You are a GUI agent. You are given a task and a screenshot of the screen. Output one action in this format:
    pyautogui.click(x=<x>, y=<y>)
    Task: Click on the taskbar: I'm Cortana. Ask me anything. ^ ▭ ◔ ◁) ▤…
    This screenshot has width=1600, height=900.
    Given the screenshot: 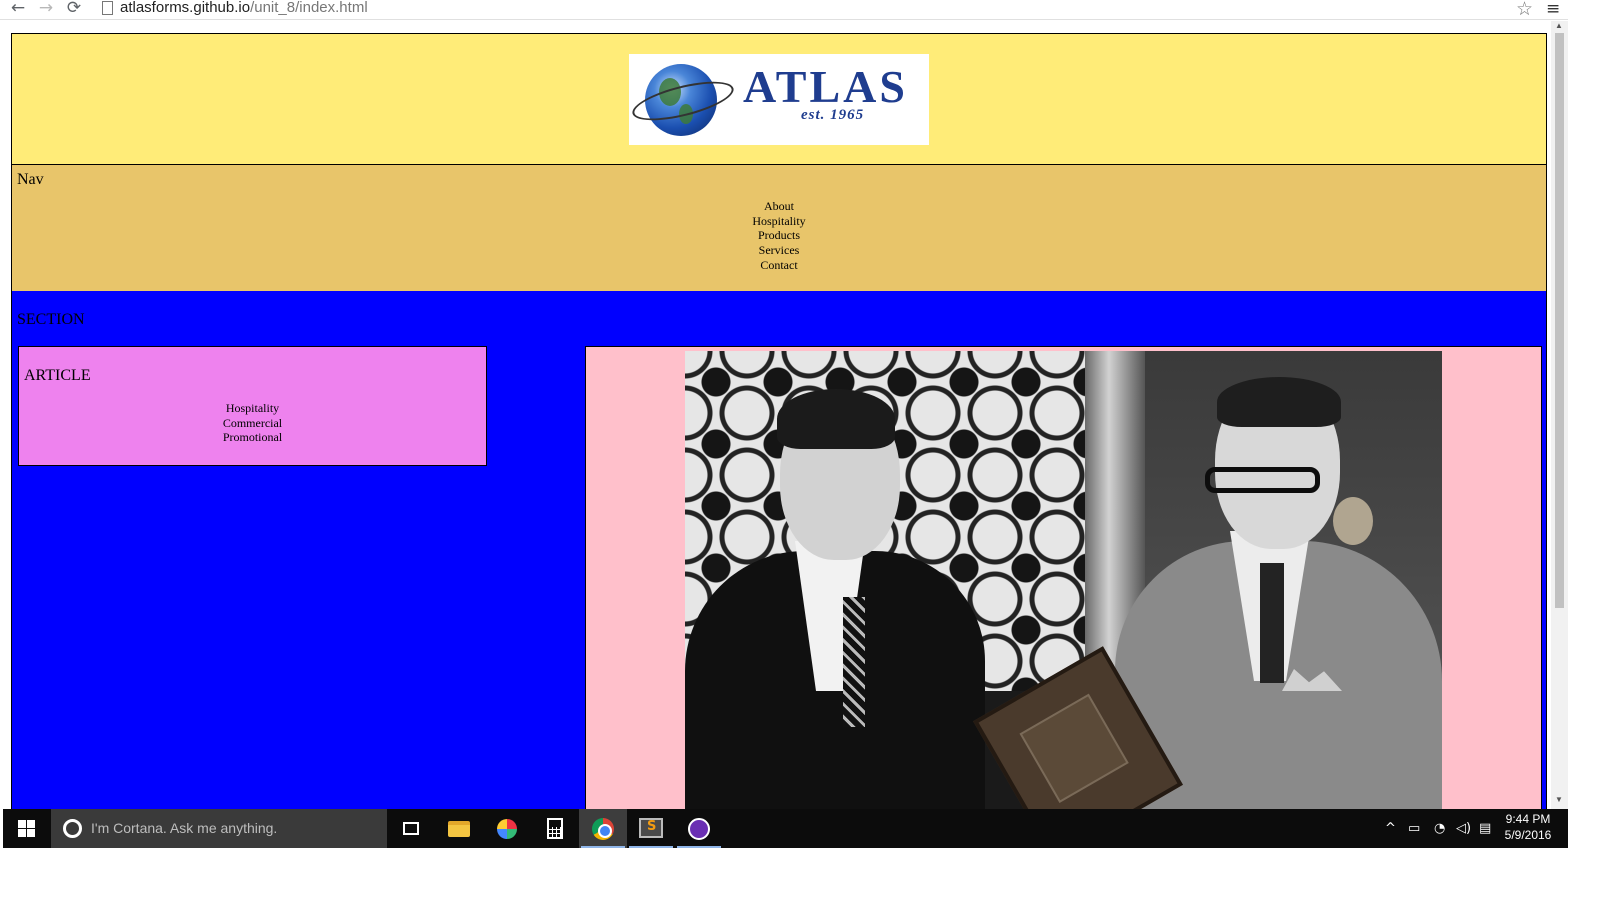 What is the action you would take?
    pyautogui.click(x=785, y=828)
    